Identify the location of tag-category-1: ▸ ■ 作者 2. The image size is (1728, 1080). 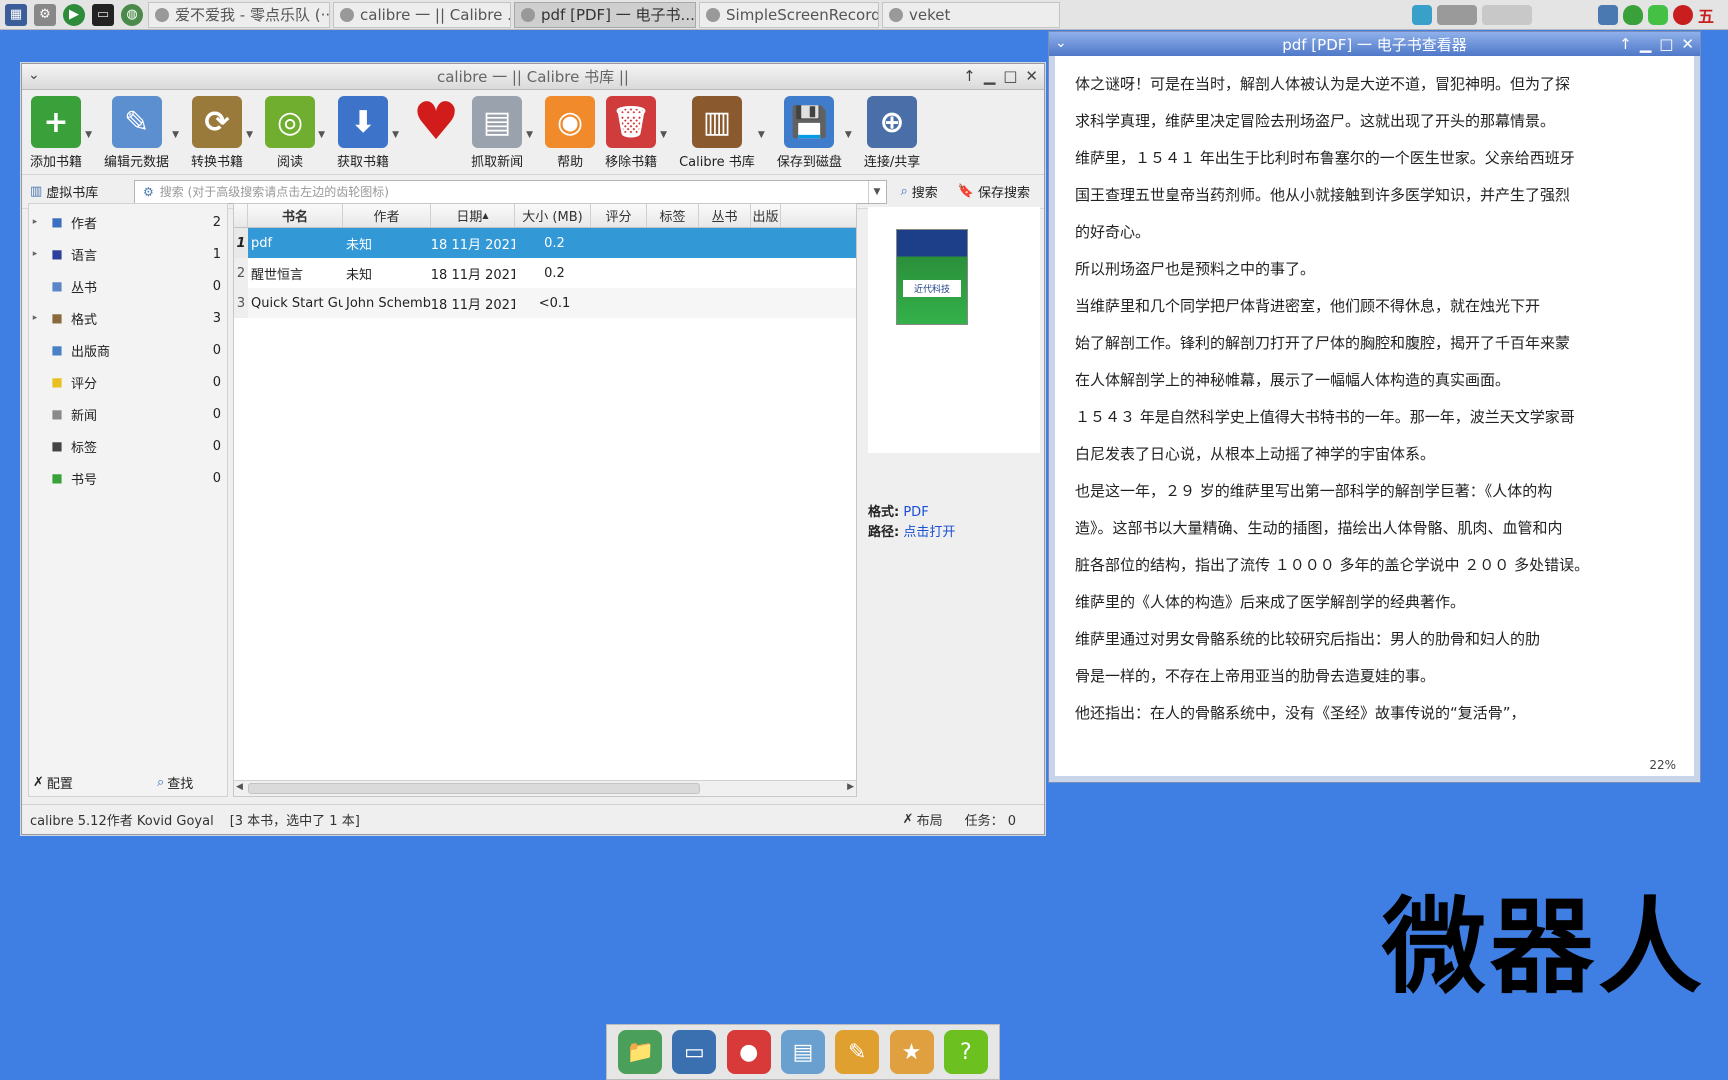
(128, 222).